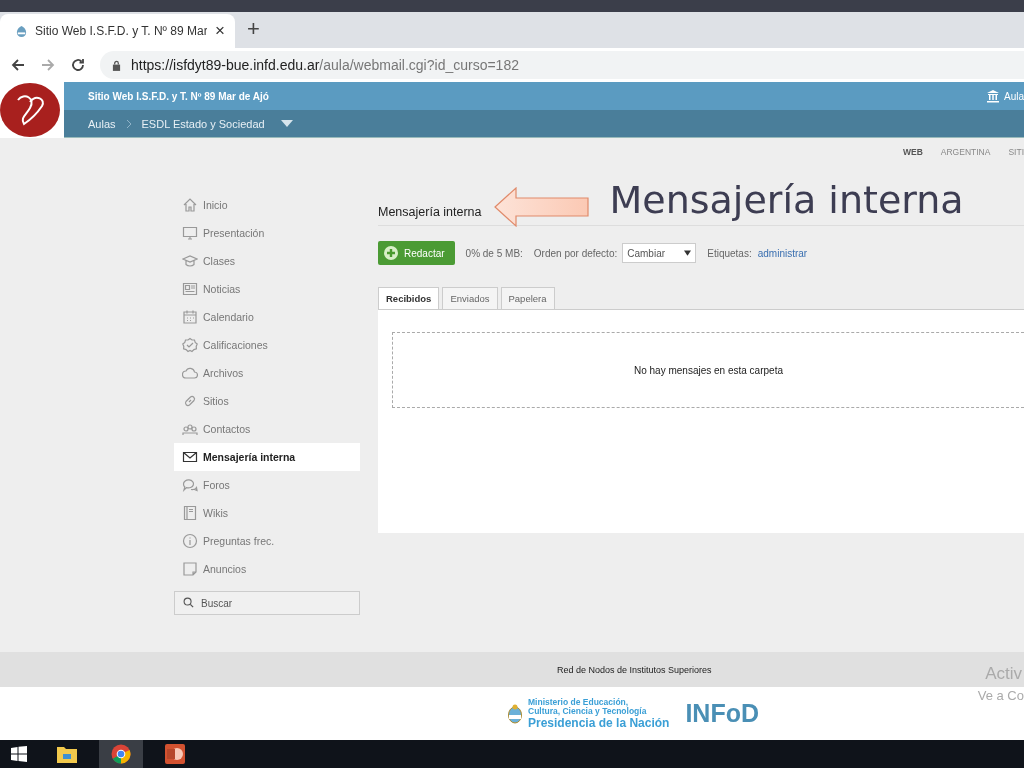  What do you see at coordinates (67, 754) in the screenshot?
I see `folder-icon` at bounding box center [67, 754].